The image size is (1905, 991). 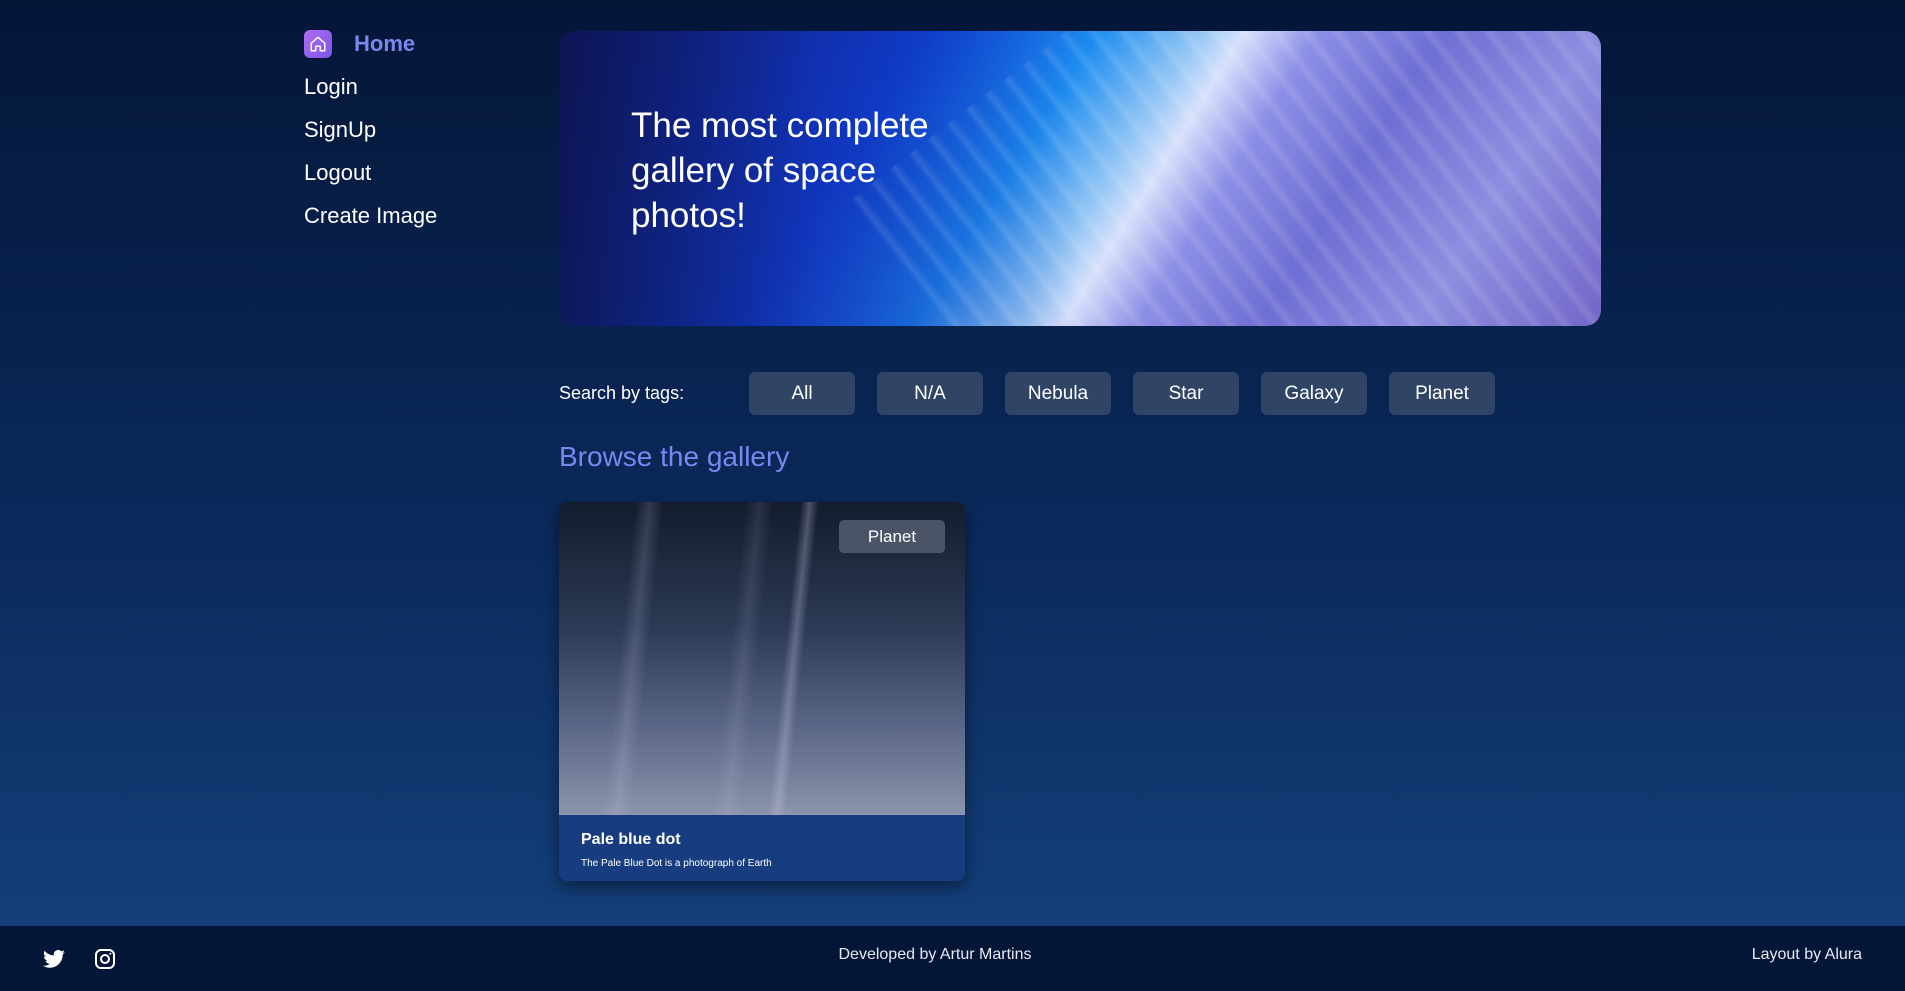 I want to click on tag-button-all: All, so click(x=802, y=393).